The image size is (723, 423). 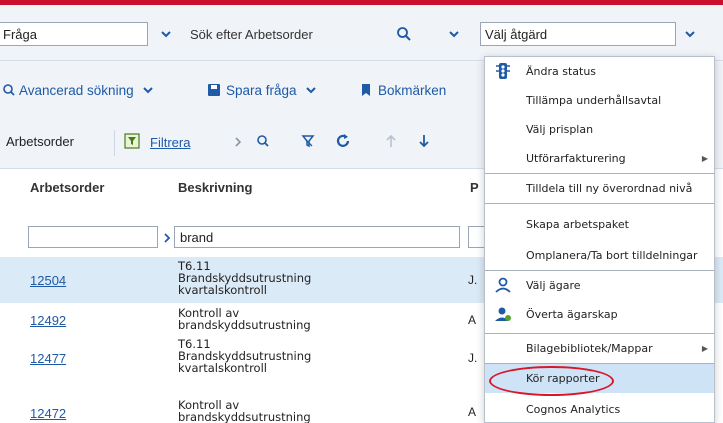 I want to click on clear-filter-icon, so click(x=308, y=141).